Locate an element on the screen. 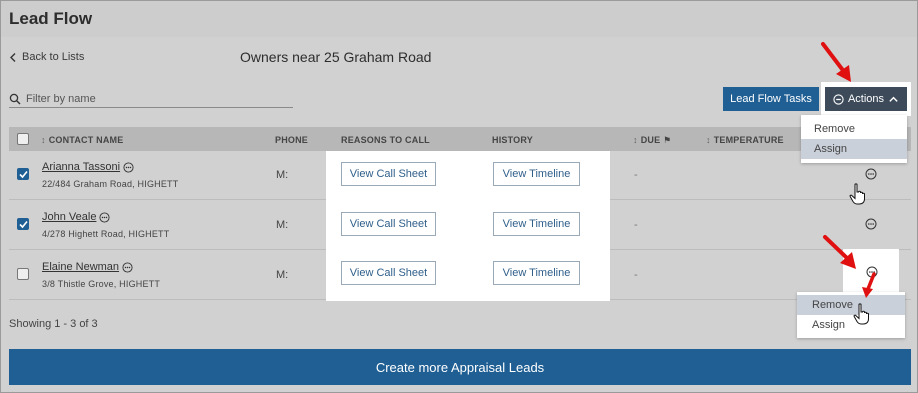 The width and height of the screenshot is (918, 393). filter-input is located at coordinates (151, 99).